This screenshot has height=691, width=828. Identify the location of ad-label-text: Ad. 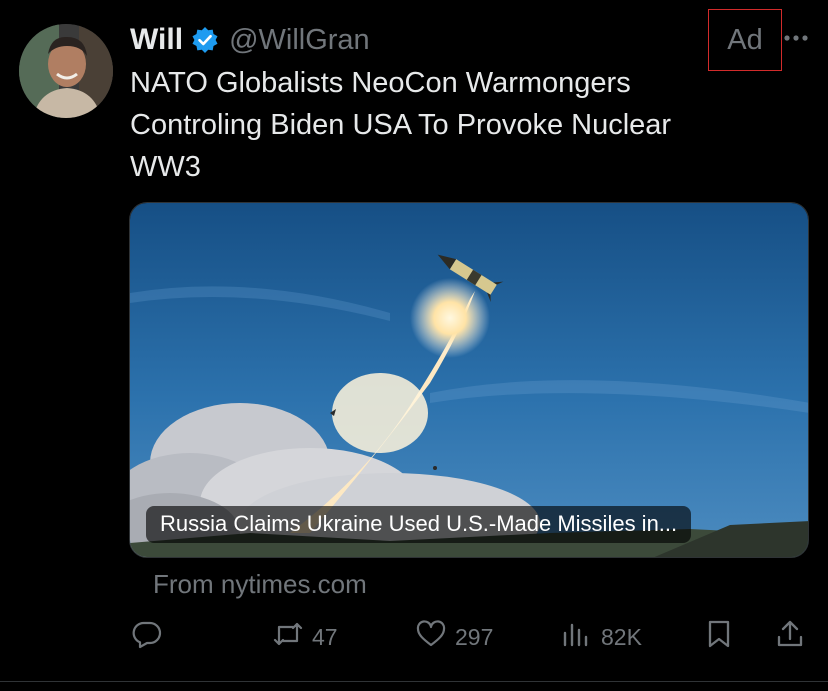
(745, 39).